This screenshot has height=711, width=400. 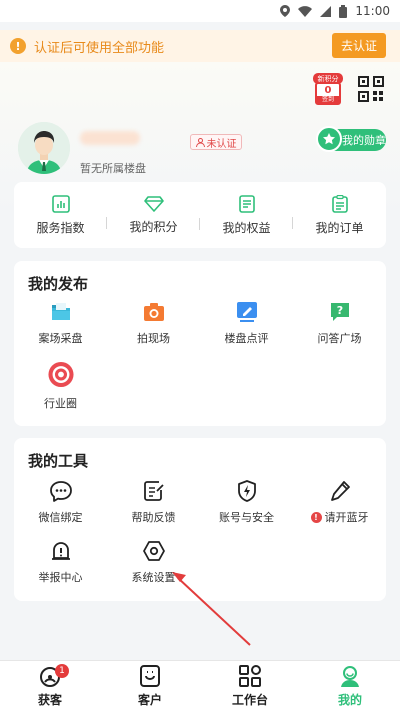 I want to click on tool-item-label: 系统设置, so click(x=153, y=577).